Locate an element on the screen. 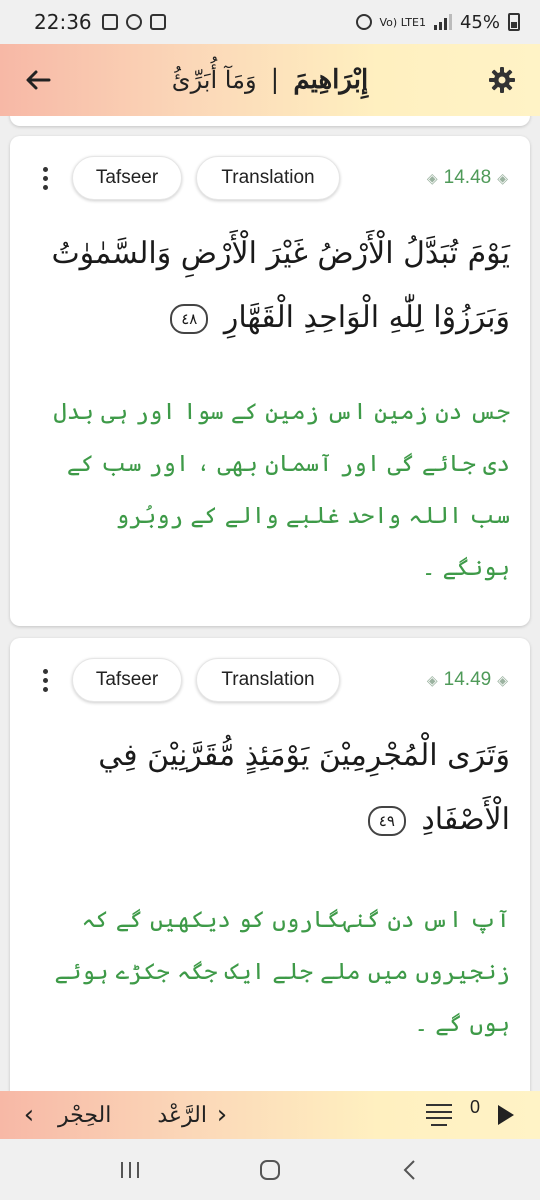 The image size is (540, 1200). ayah-number-text: 14.48 is located at coordinates (467, 177).